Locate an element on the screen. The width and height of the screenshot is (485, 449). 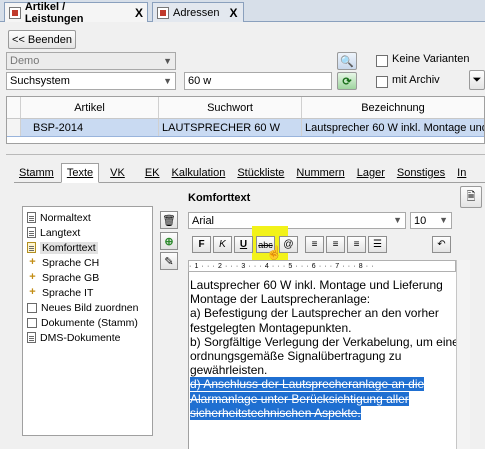
underline-button: U is located at coordinates (243, 244).